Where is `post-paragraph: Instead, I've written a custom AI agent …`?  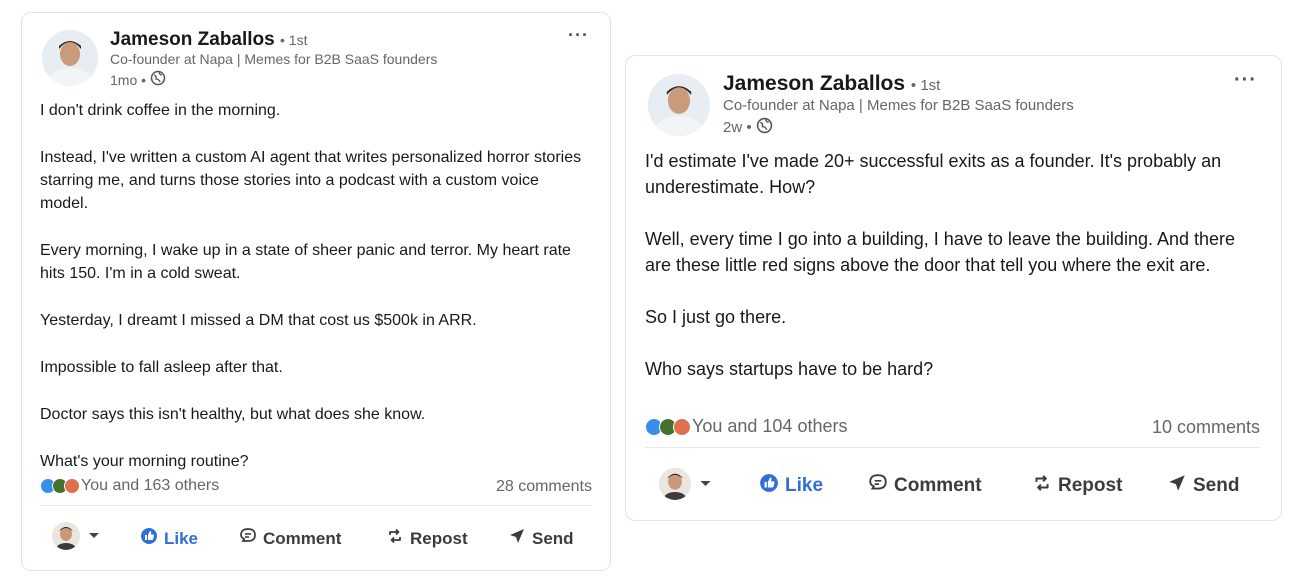
post-paragraph: Instead, I've written a custom AI agent … is located at coordinates (311, 180).